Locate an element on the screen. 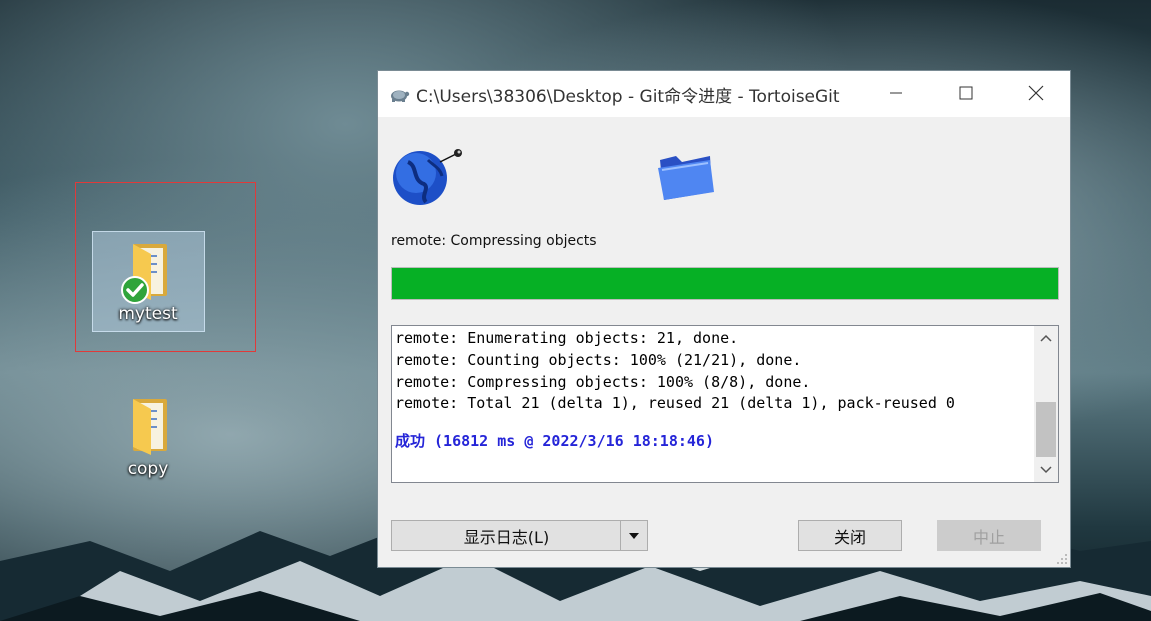 The height and width of the screenshot is (621, 1151). chevron-down-icon is located at coordinates (1046, 470).